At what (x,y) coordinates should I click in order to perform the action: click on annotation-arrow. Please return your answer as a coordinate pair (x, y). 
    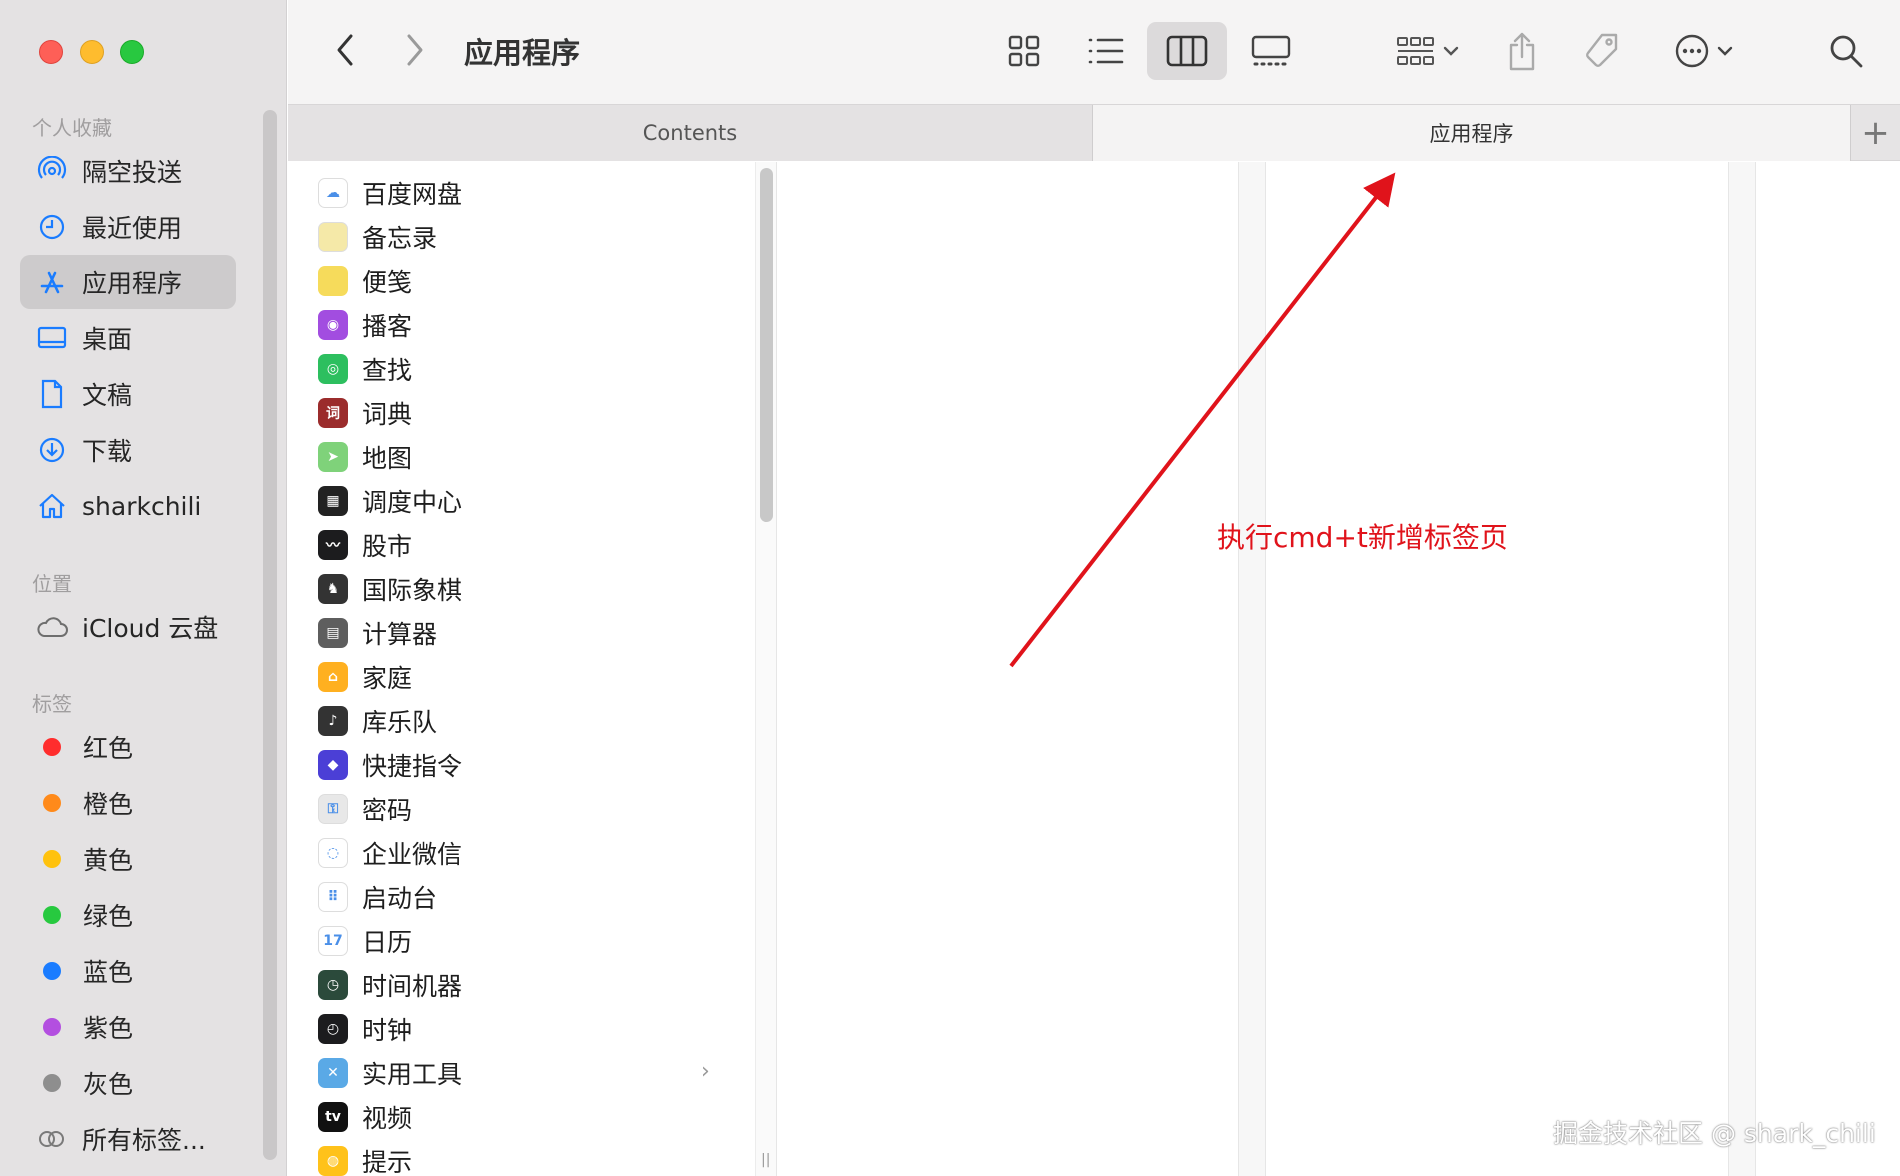
    Looking at the image, I should click on (1202, 420).